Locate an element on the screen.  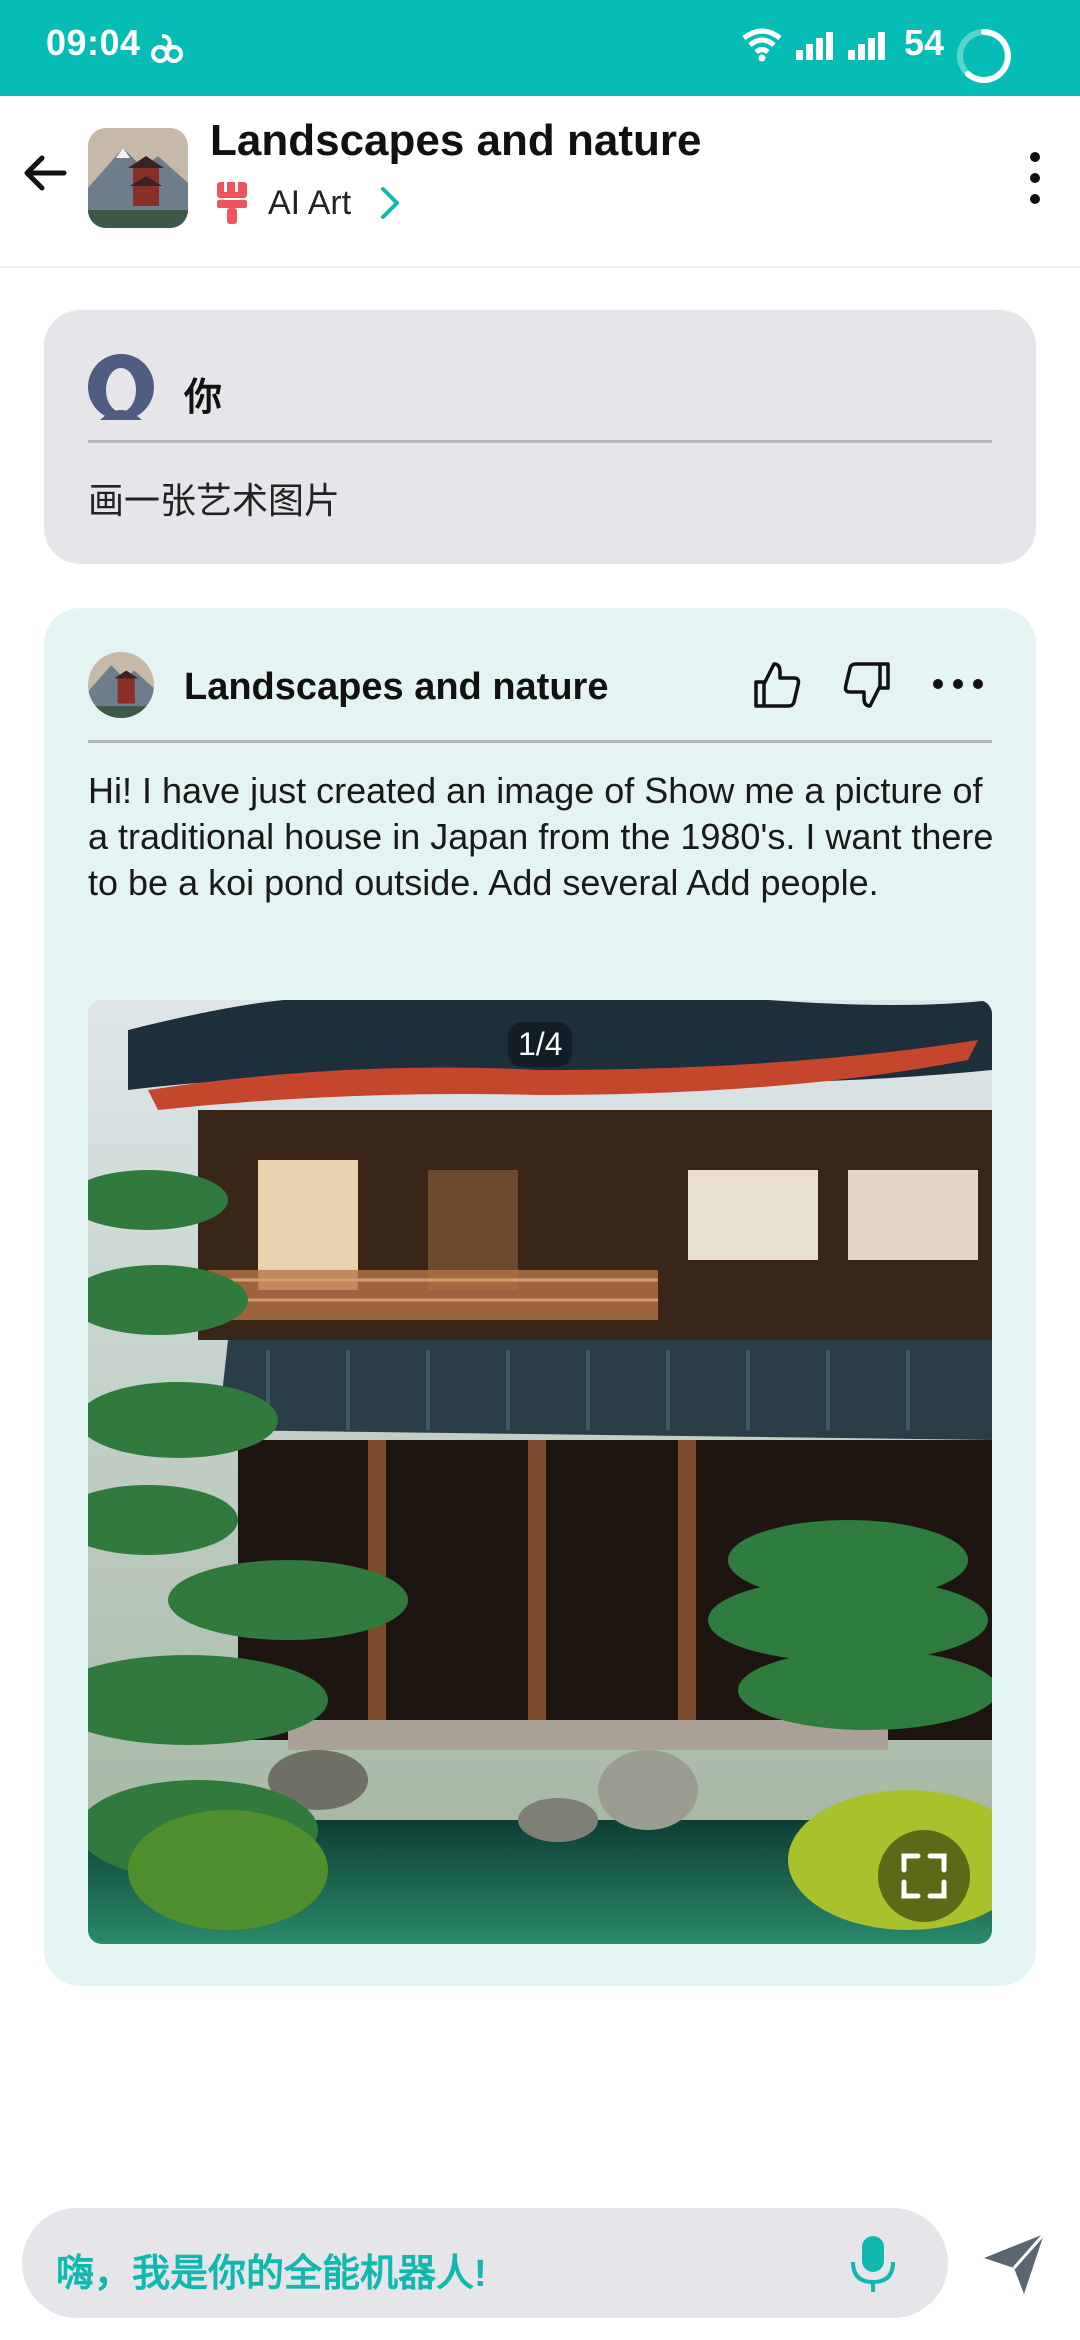
expand-button is located at coordinates (924, 1876).